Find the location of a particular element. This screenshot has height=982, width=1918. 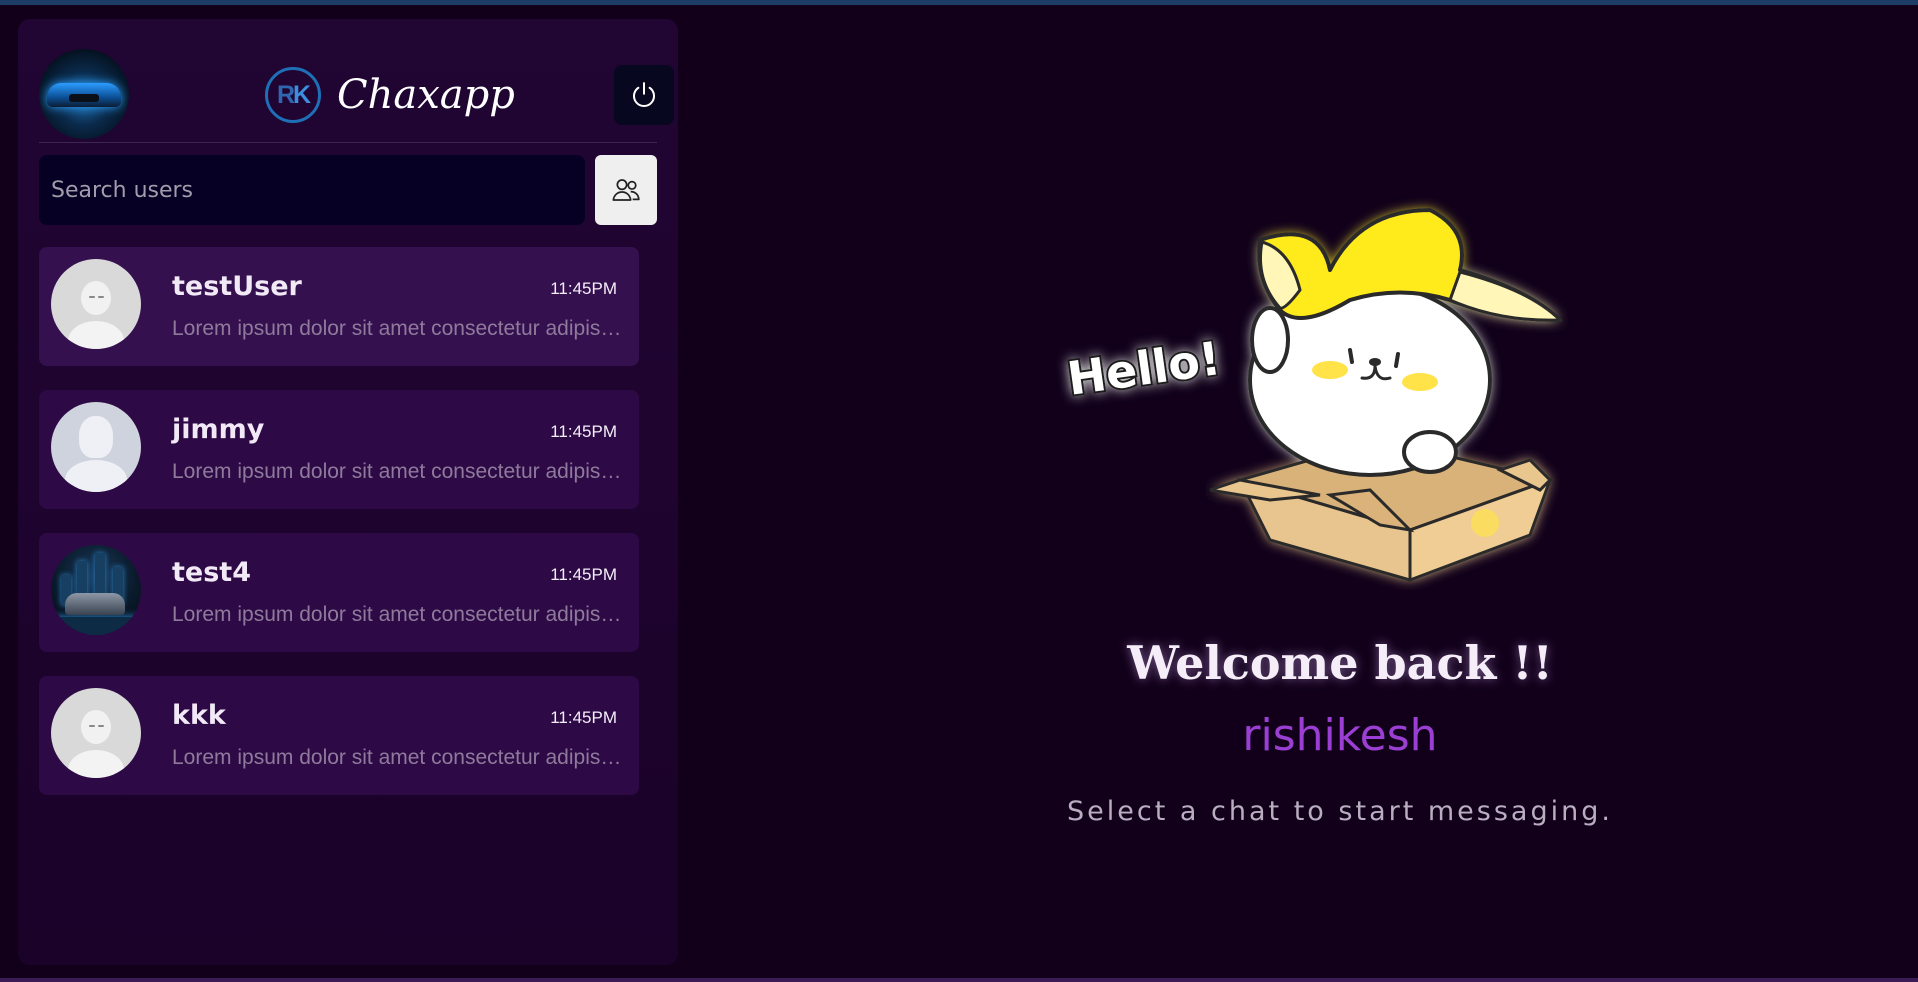

welcome-subtitle: Select a chat to start messaging. is located at coordinates (1340, 811).